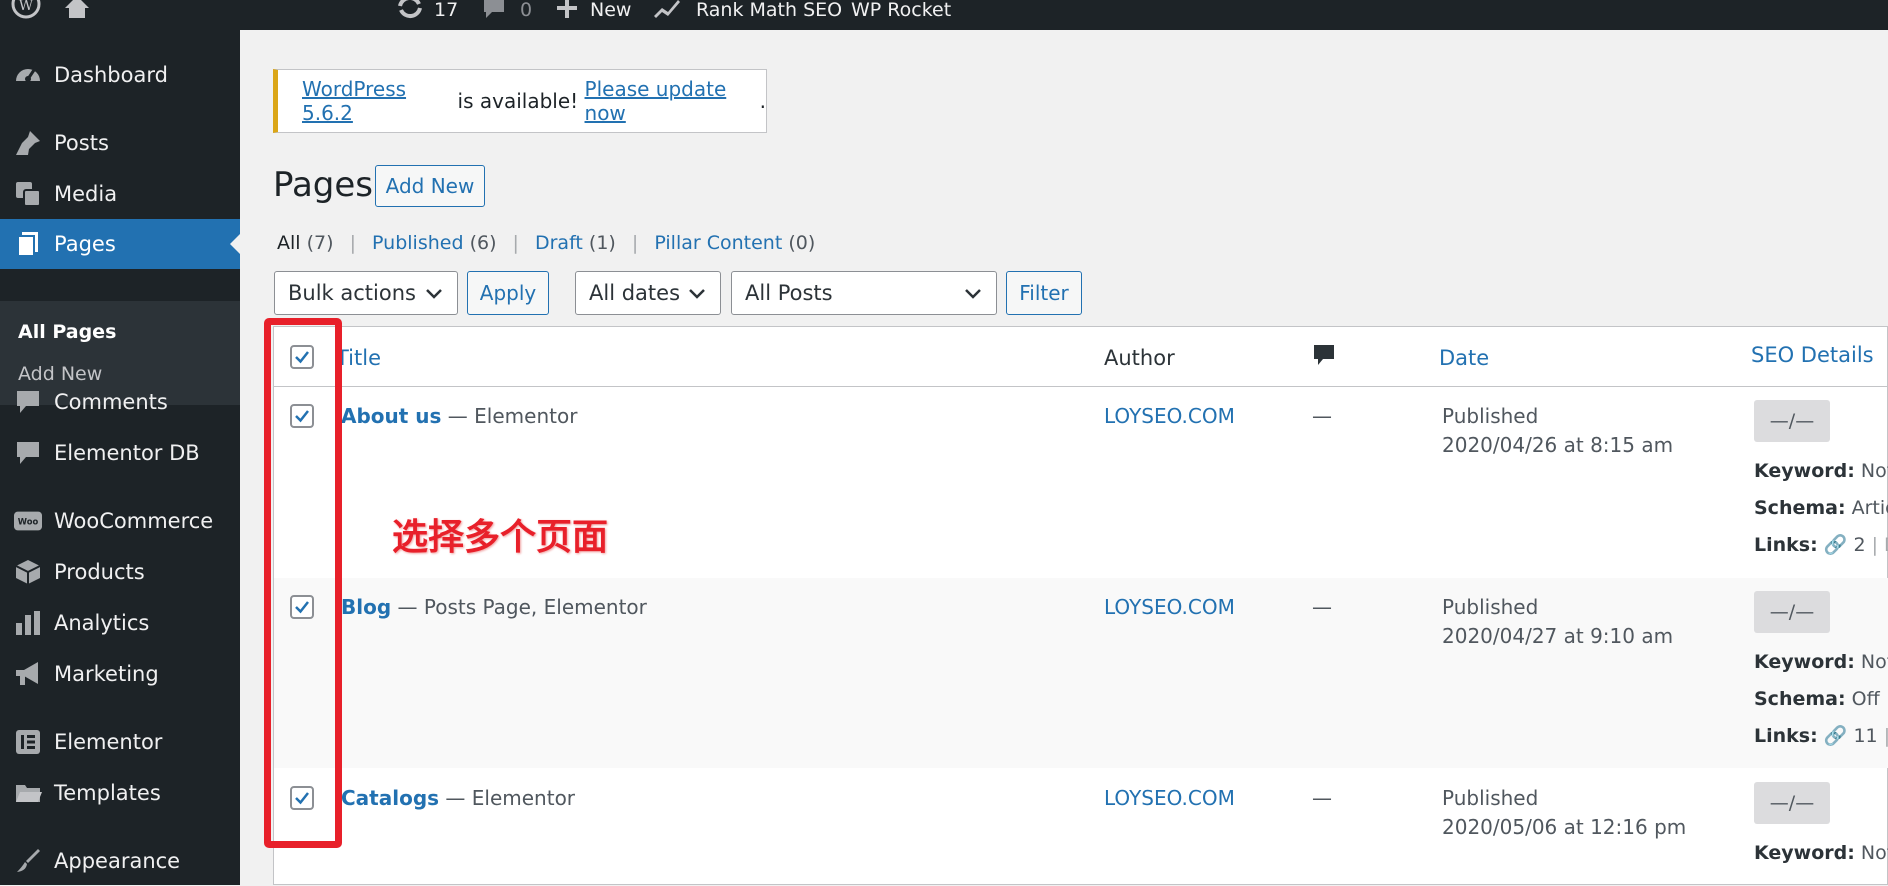 This screenshot has width=1888, height=886. What do you see at coordinates (120, 521) in the screenshot?
I see `menu-woocommerce: Woo WooCommerce` at bounding box center [120, 521].